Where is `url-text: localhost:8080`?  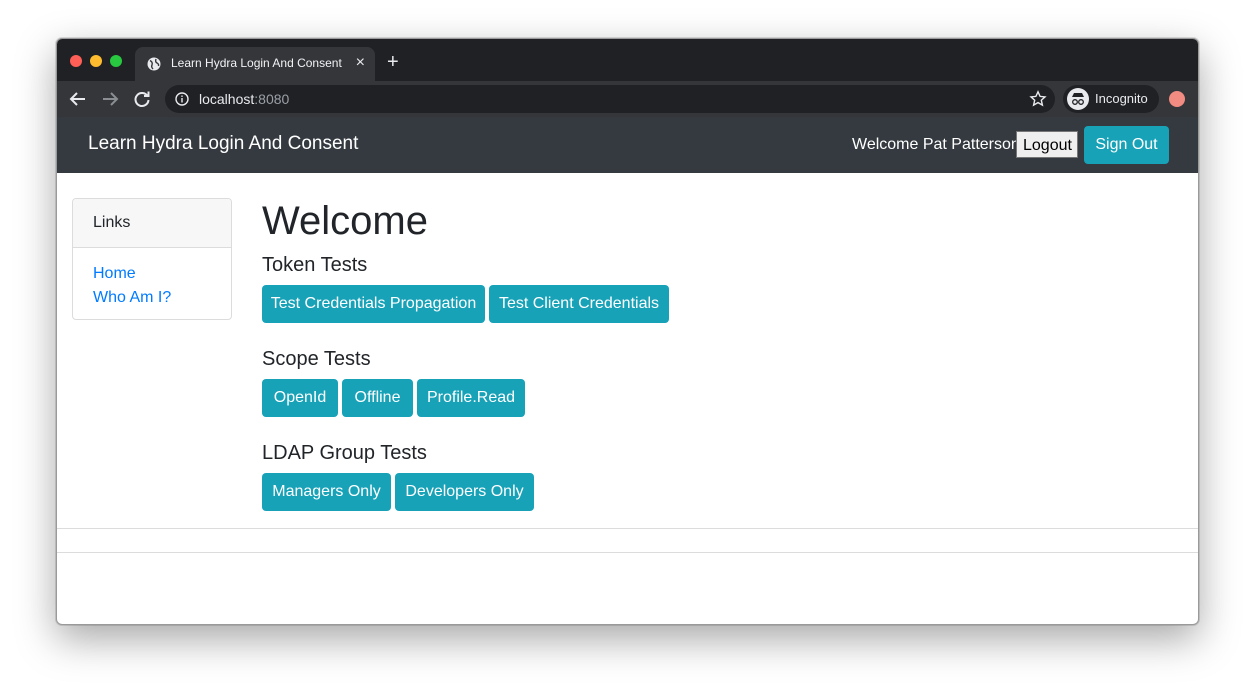
url-text: localhost:8080 is located at coordinates (244, 99).